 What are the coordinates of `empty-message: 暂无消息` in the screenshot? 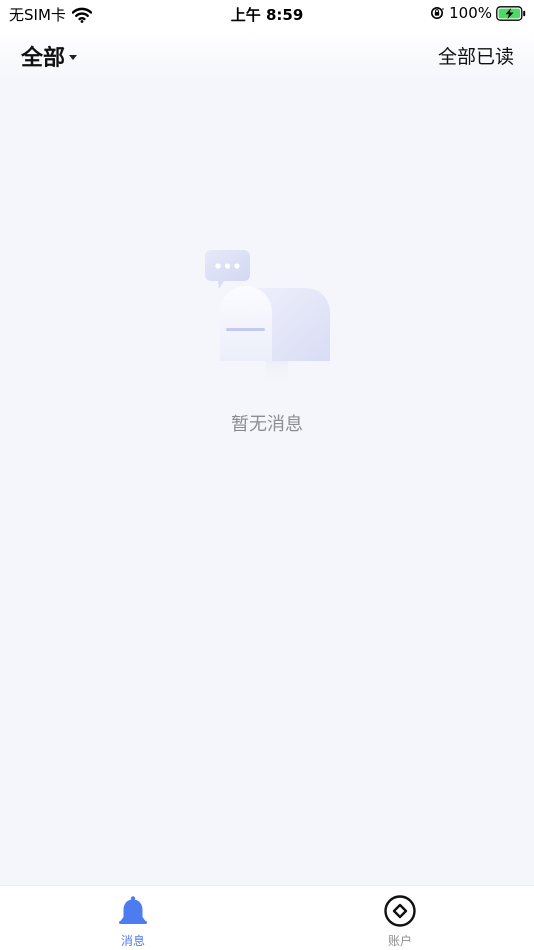 It's located at (267, 424).